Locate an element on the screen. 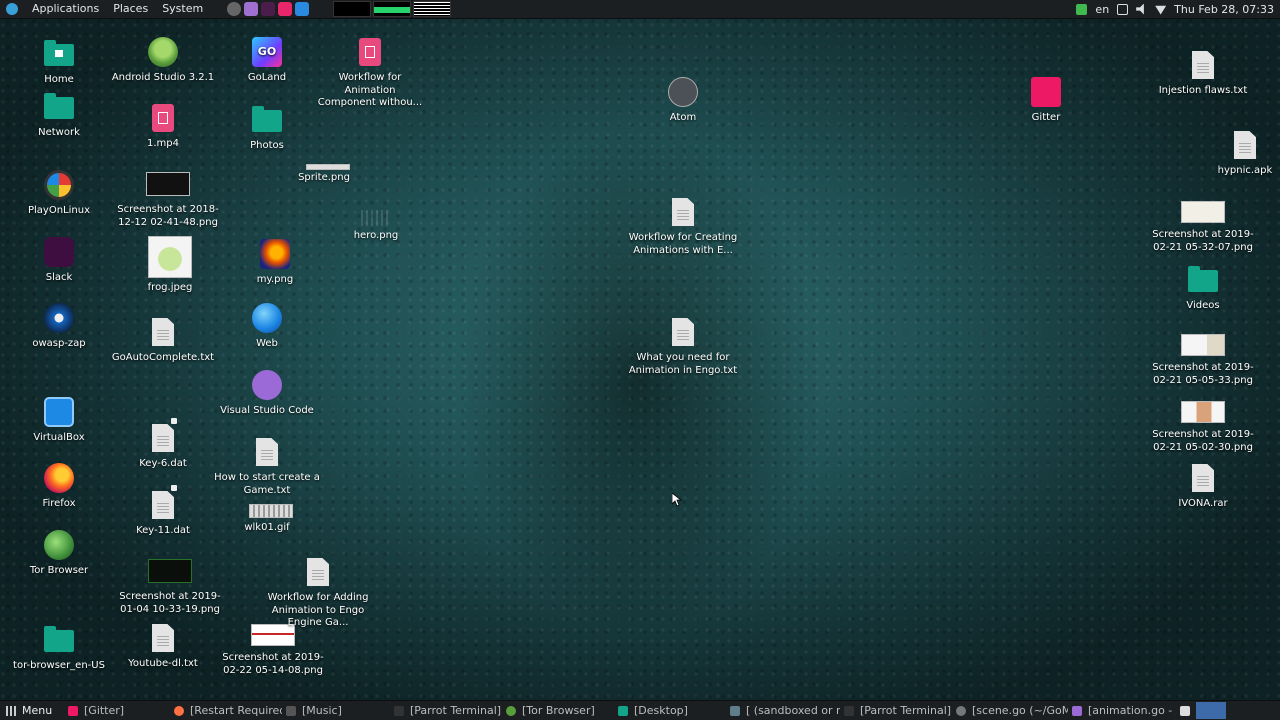 The image size is (1280, 720). desktop-icon-1-mp4: 1.mp4 is located at coordinates (163, 125).